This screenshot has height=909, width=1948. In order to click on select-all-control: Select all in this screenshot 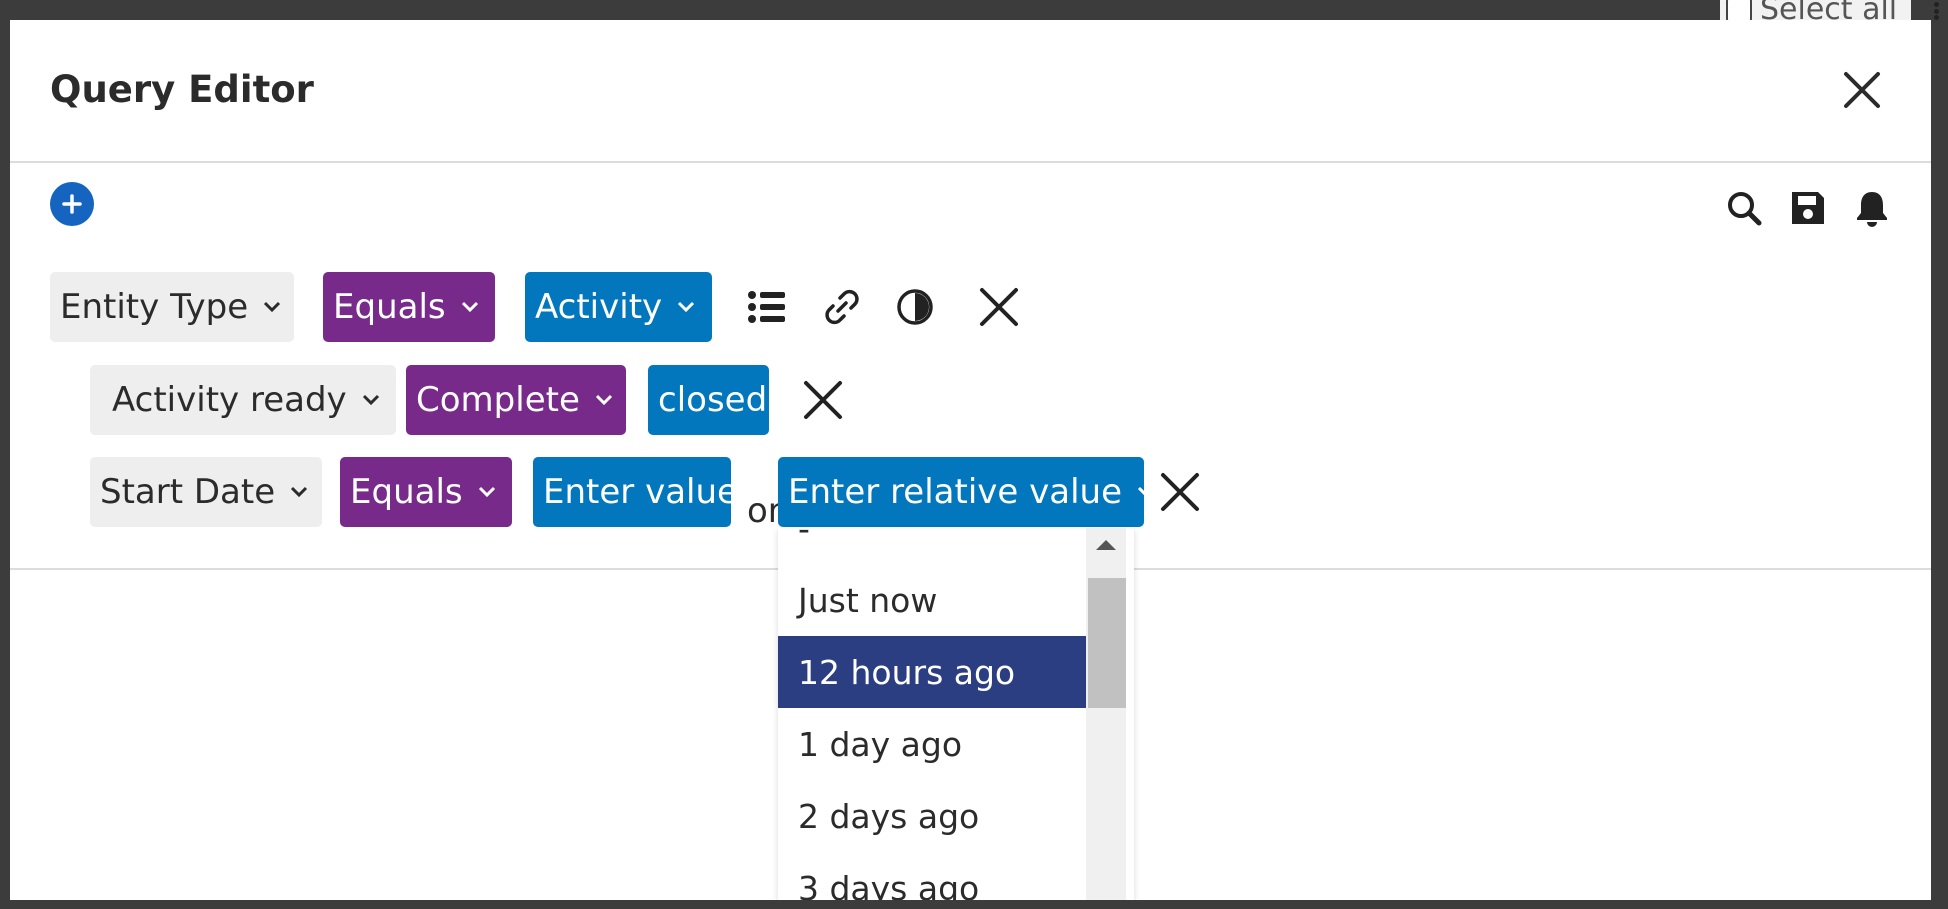, I will do `click(1816, 11)`.